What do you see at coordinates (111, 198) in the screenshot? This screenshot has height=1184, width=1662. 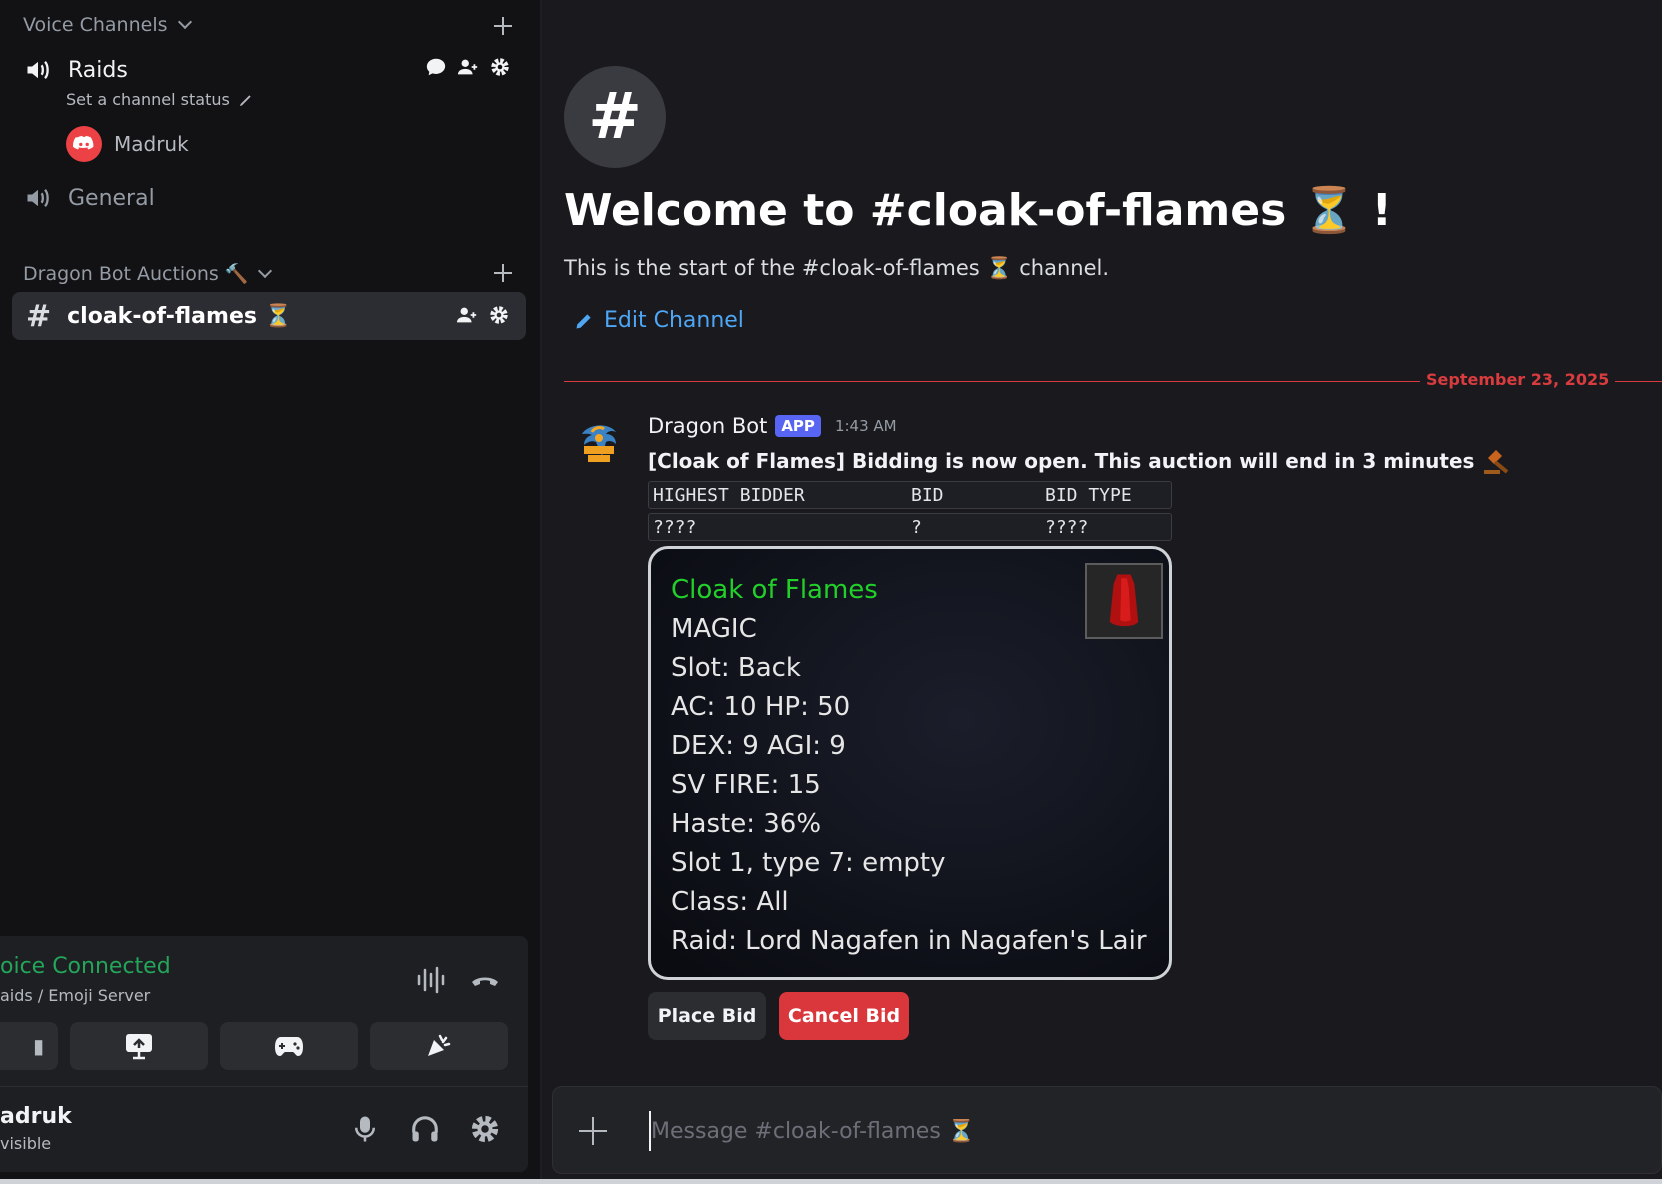 I see `voice-channel-name: General` at bounding box center [111, 198].